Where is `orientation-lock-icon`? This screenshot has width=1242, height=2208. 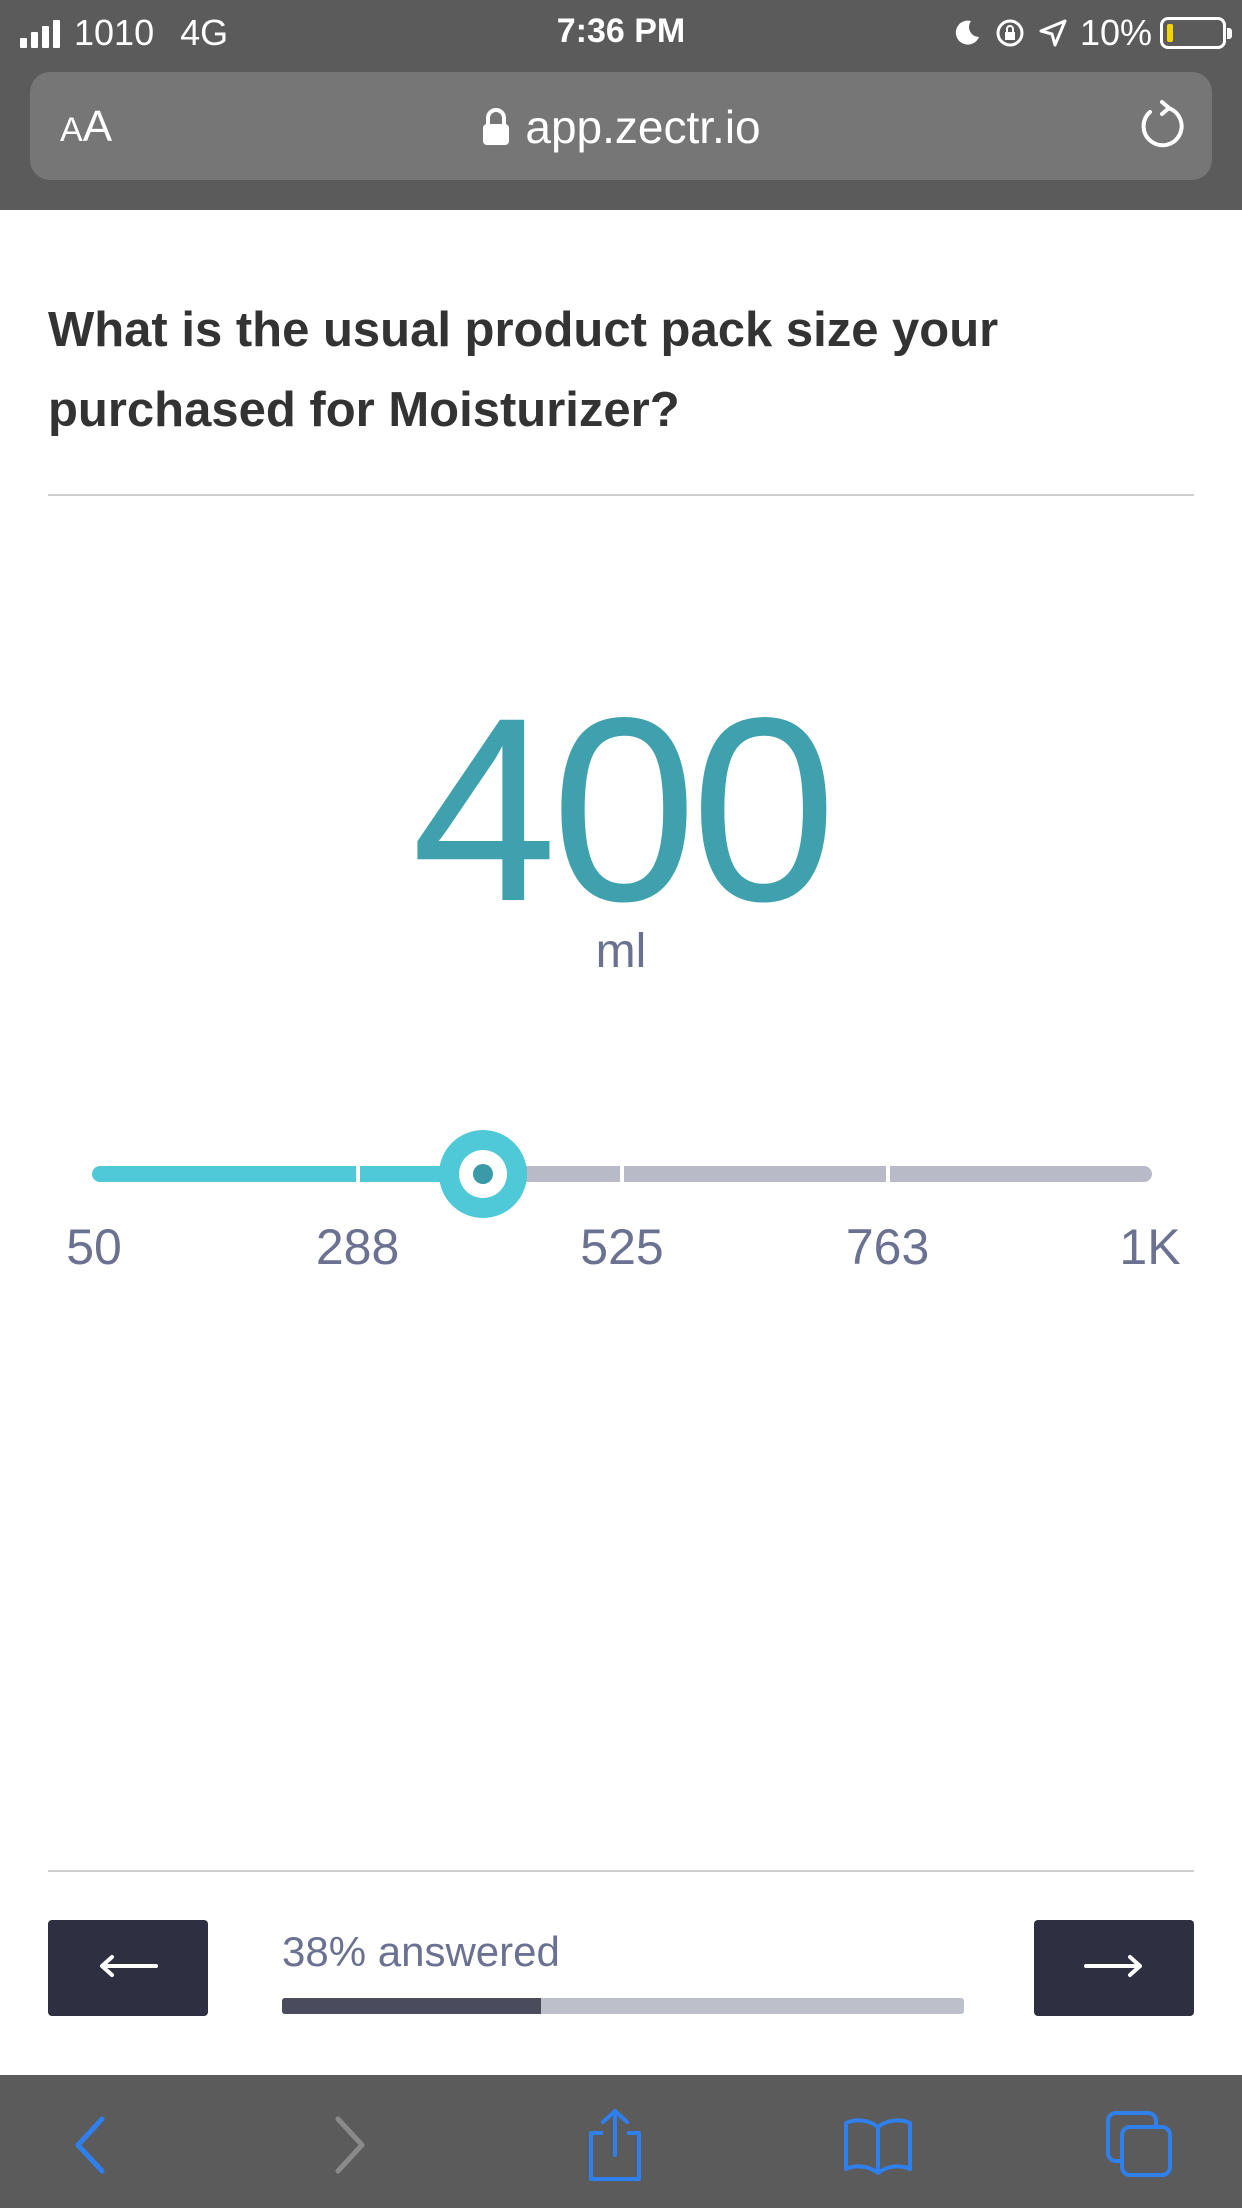 orientation-lock-icon is located at coordinates (1010, 33).